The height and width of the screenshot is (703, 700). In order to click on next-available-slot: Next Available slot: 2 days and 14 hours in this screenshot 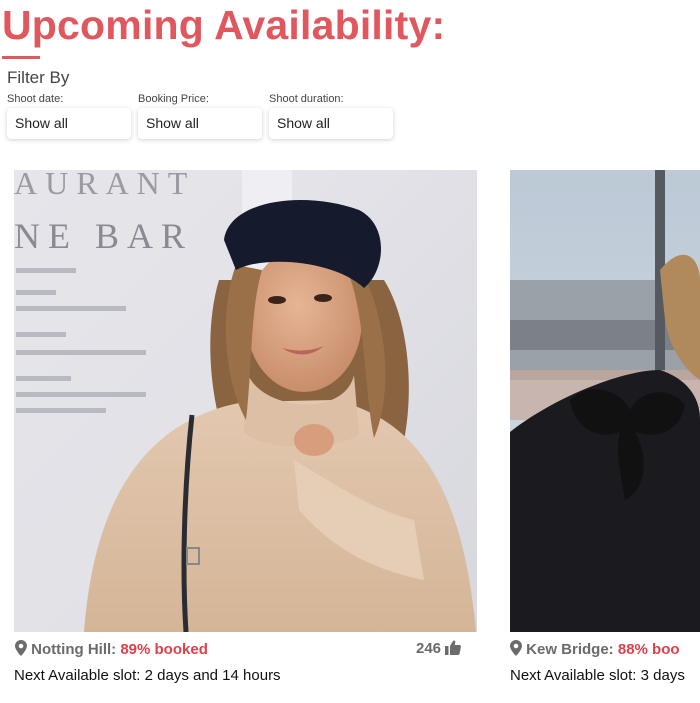, I will do `click(147, 675)`.